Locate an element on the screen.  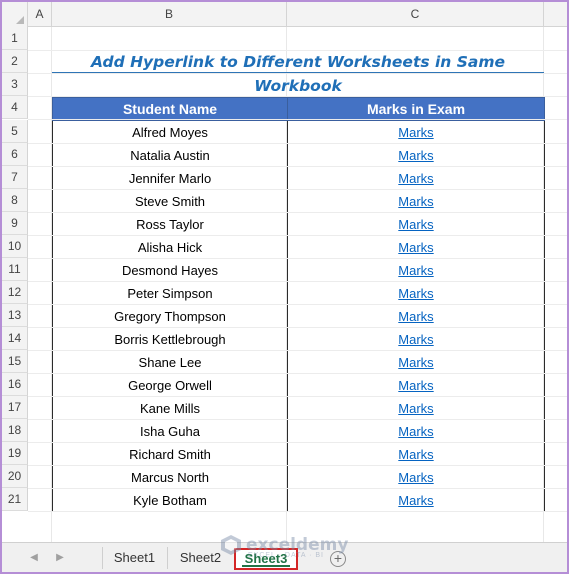
student-name-cell: Borris Kettlebrough is located at coordinates (170, 339).